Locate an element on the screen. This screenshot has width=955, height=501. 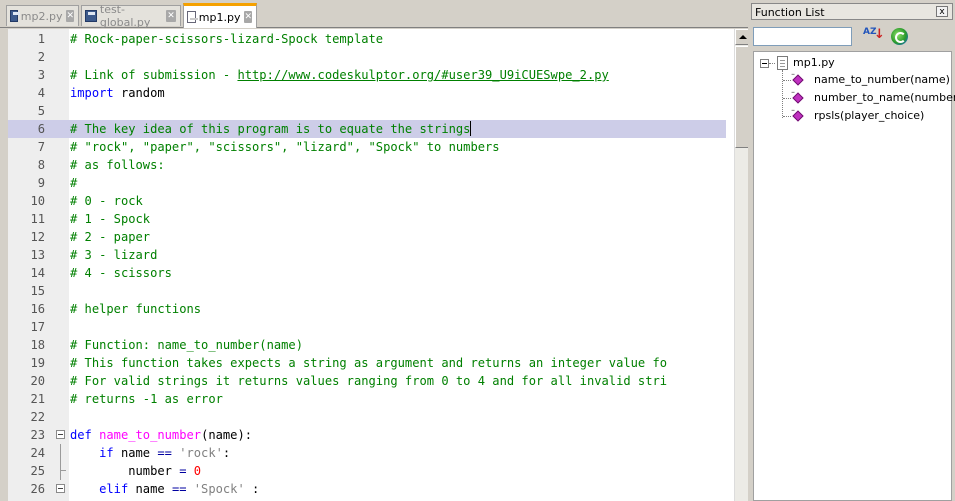
document-icon is located at coordinates (782, 63).